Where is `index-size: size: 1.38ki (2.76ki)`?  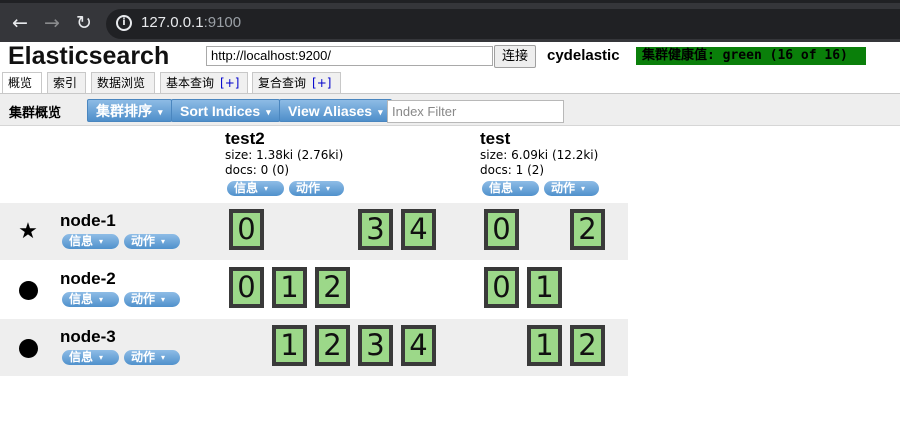
index-size: size: 1.38ki (2.76ki) is located at coordinates (284, 155).